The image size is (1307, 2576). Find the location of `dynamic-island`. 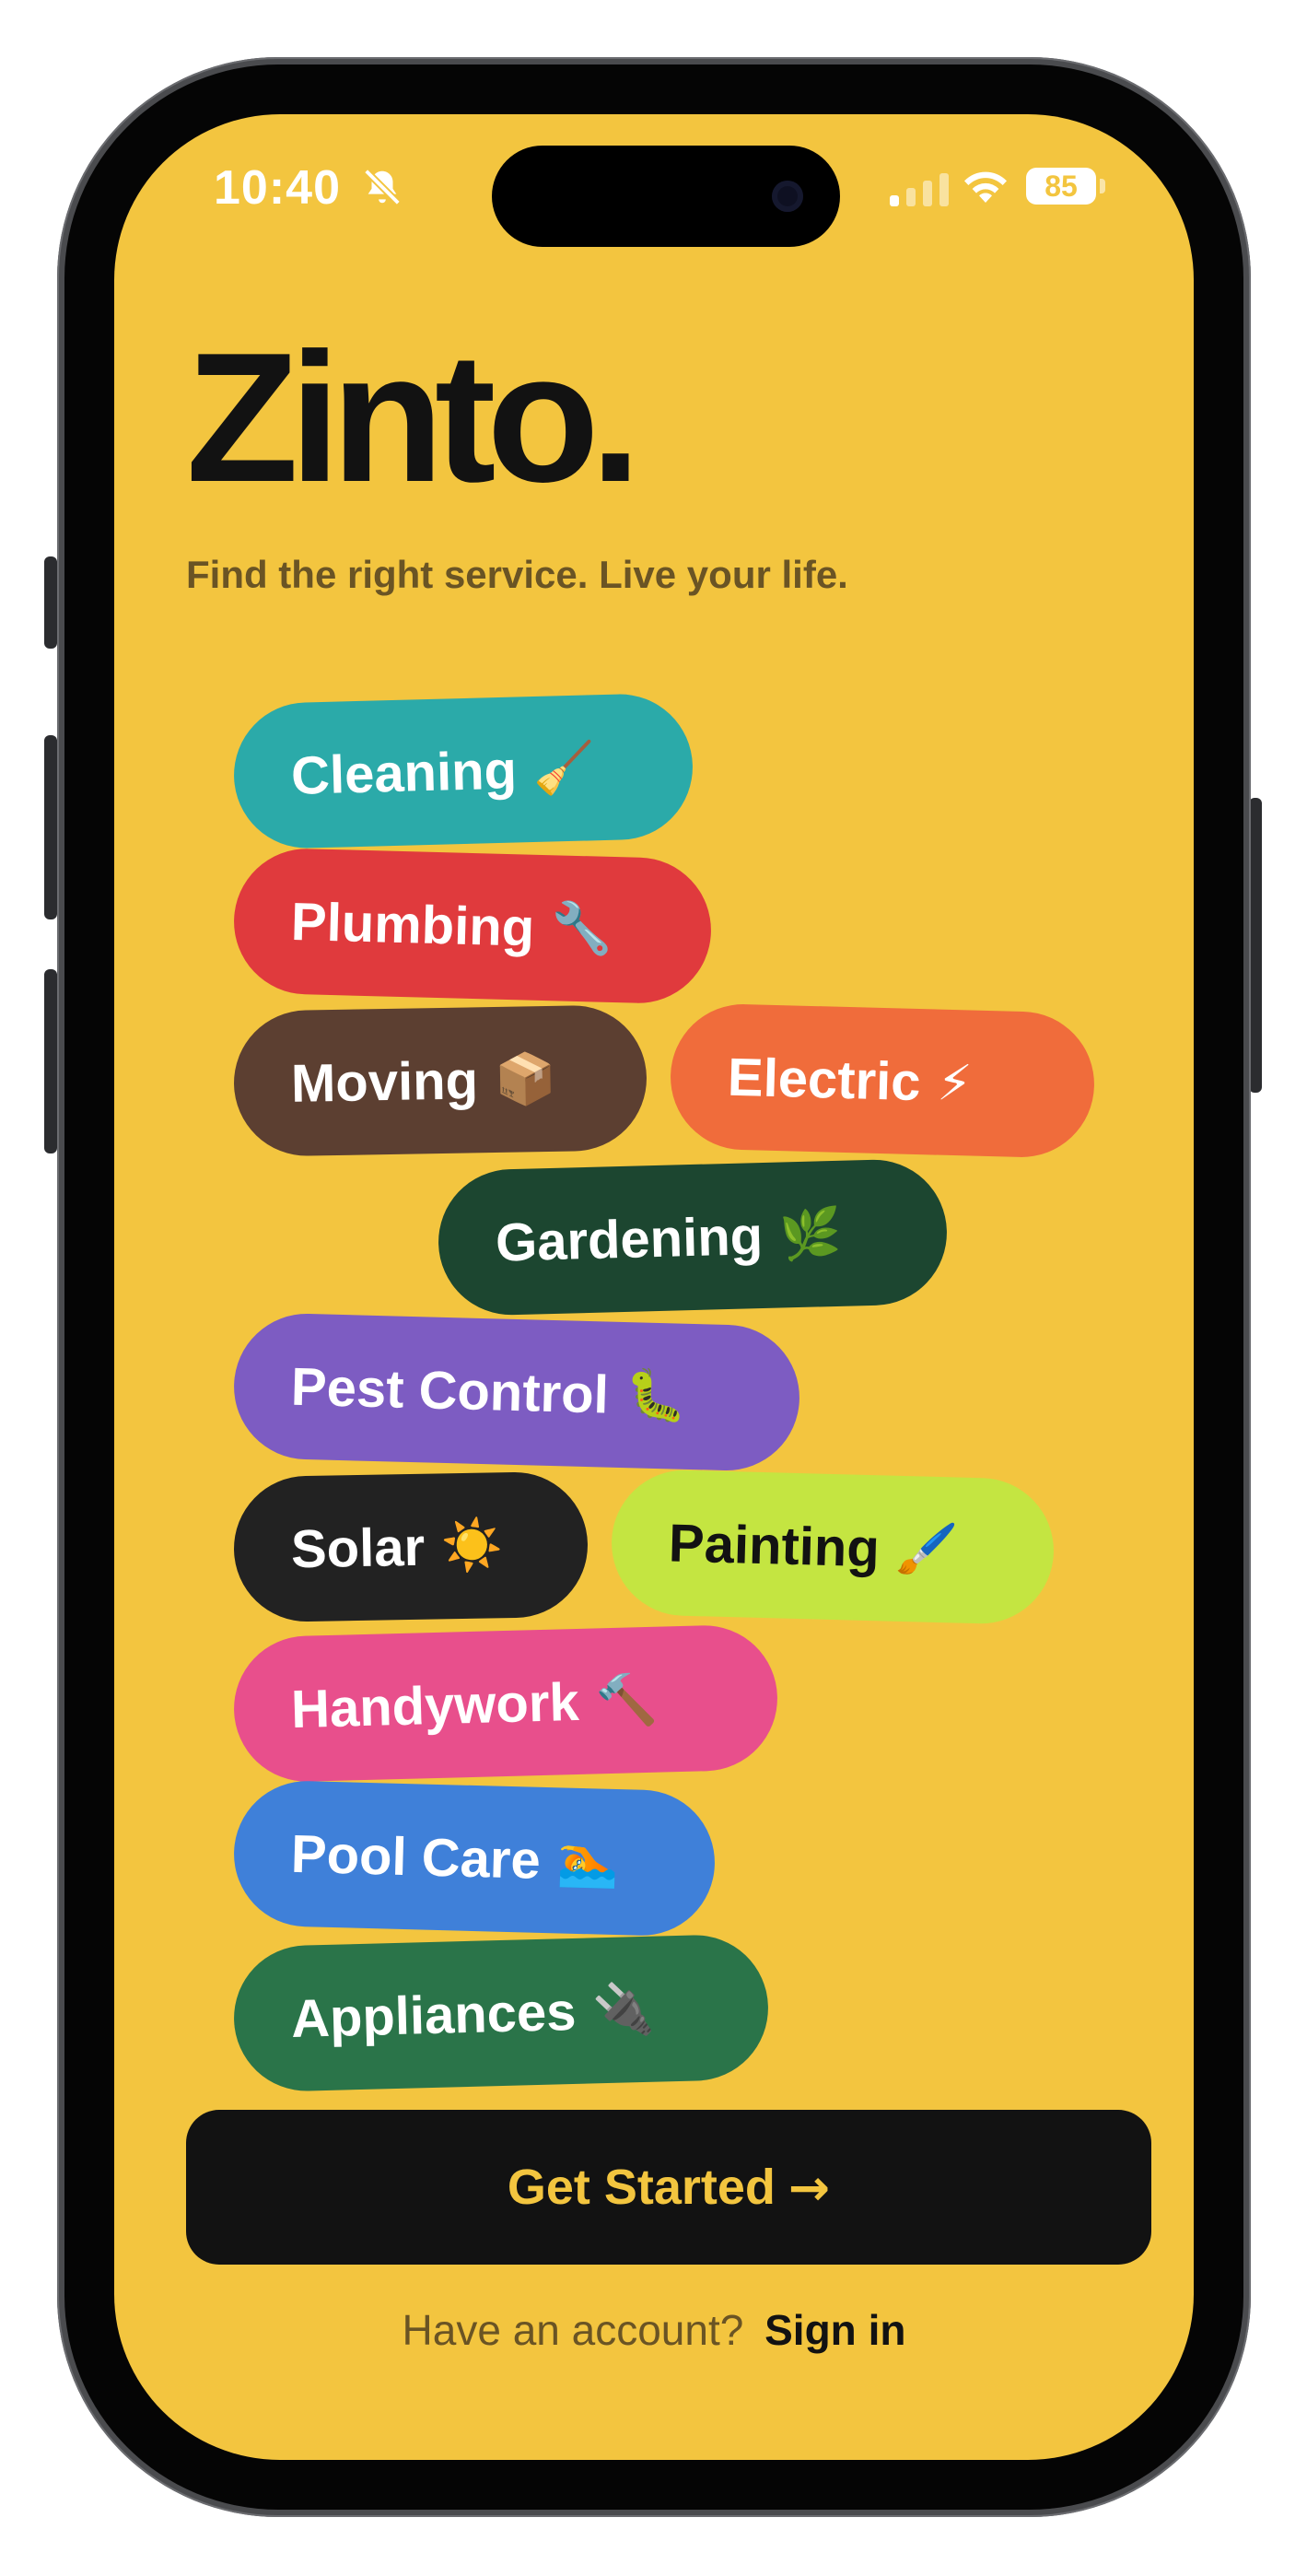

dynamic-island is located at coordinates (666, 196).